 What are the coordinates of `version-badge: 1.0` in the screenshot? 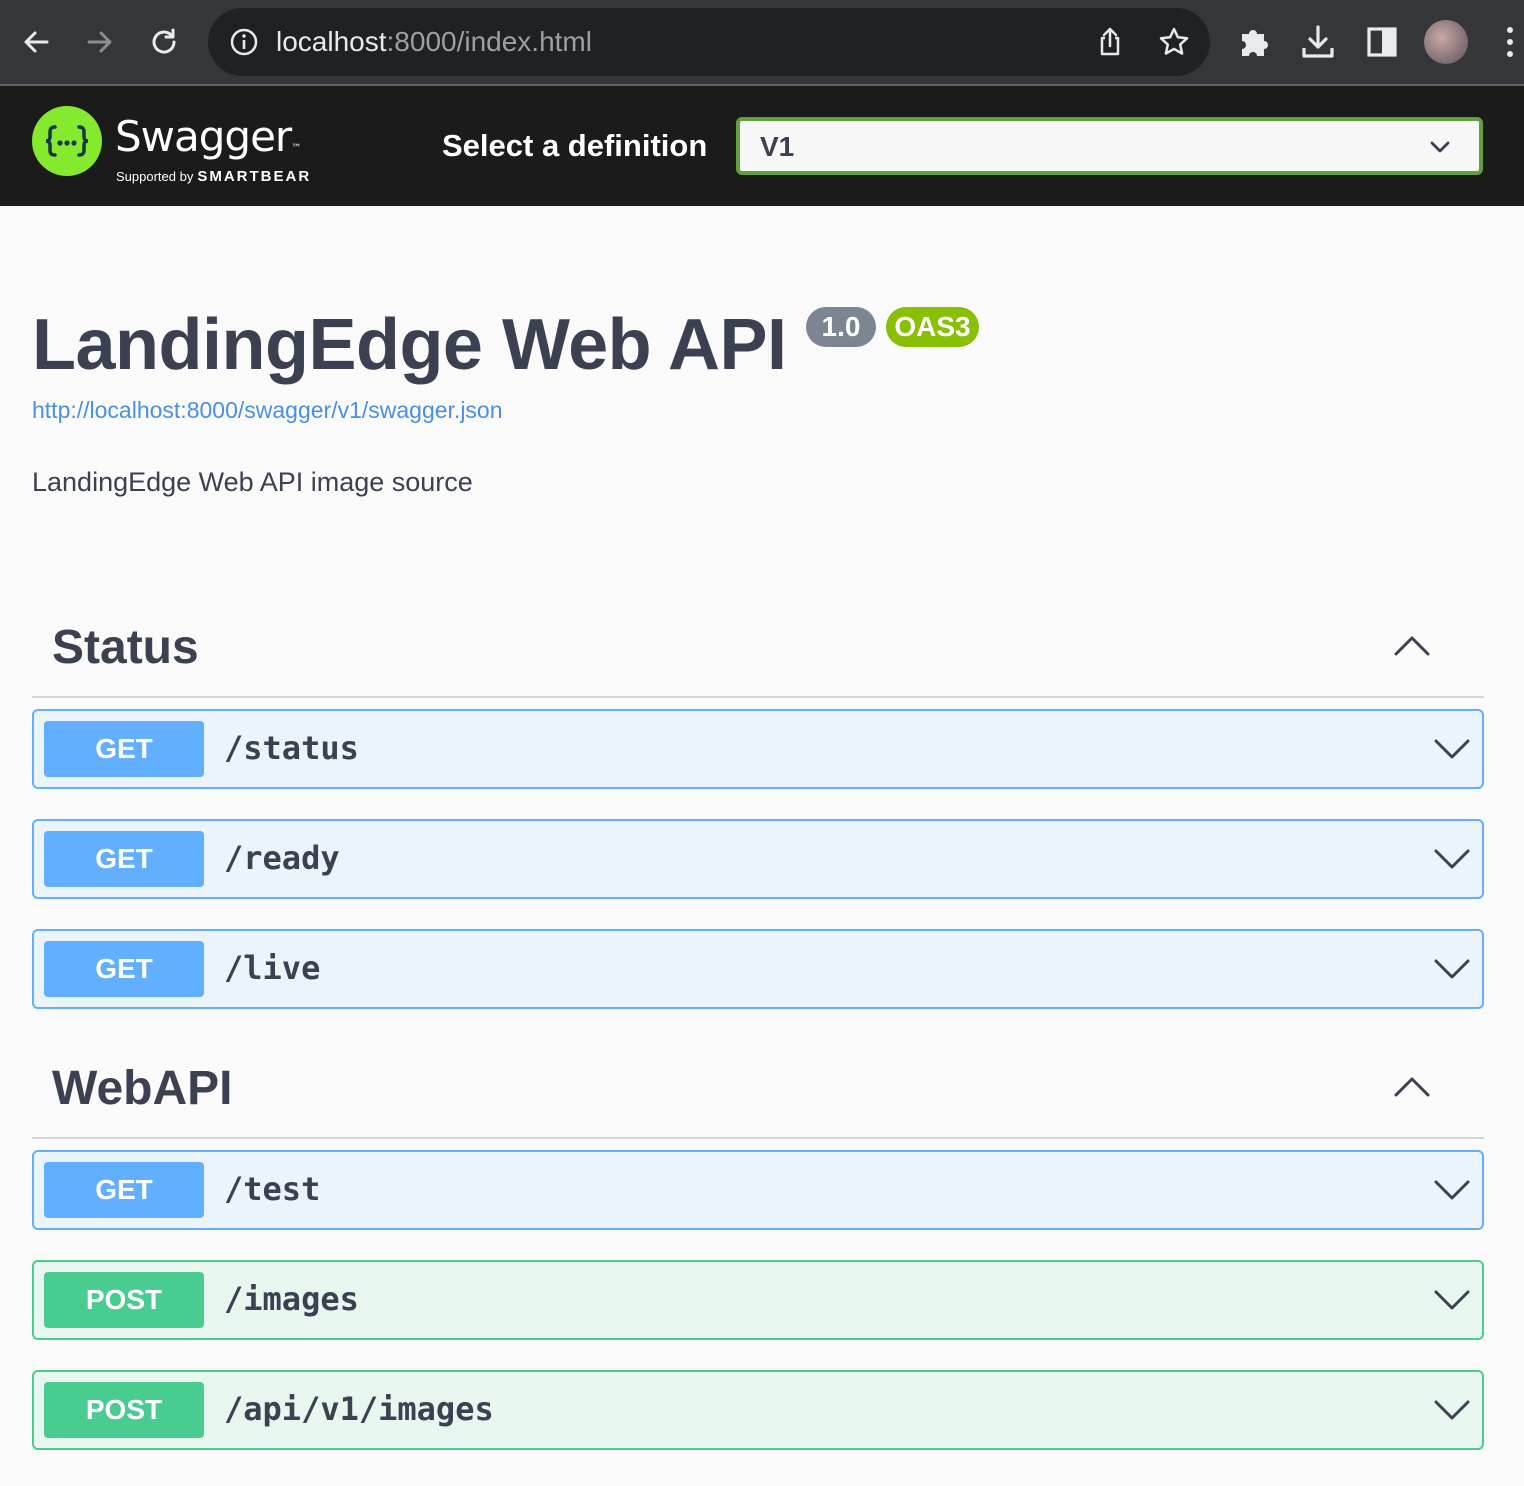 It's located at (841, 327).